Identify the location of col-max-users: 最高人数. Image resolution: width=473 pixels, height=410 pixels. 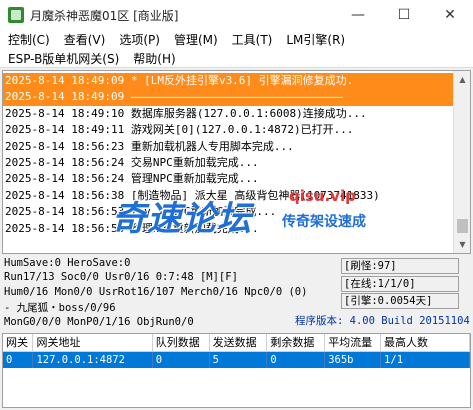
(425, 343).